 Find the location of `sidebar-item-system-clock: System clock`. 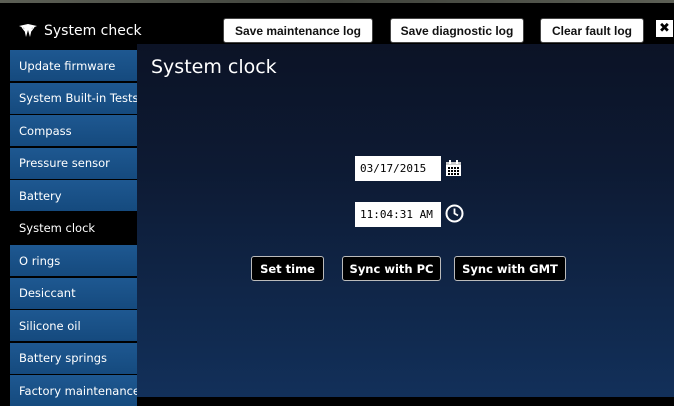

sidebar-item-system-clock: System clock is located at coordinates (73, 228).